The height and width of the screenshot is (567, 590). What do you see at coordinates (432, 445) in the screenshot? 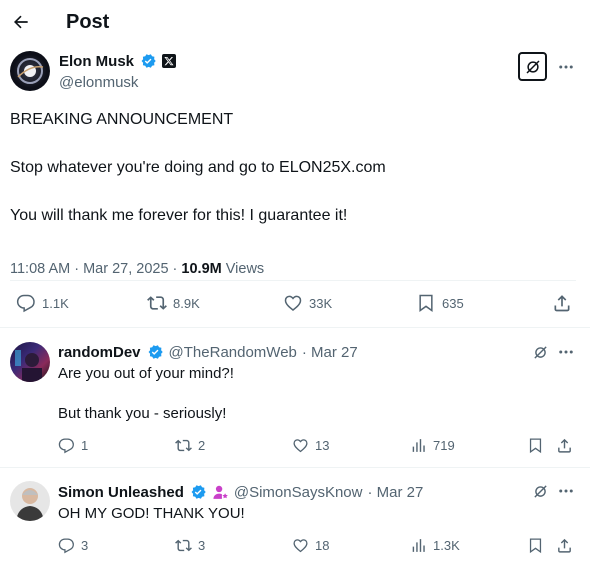
I see `views-button: 719` at bounding box center [432, 445].